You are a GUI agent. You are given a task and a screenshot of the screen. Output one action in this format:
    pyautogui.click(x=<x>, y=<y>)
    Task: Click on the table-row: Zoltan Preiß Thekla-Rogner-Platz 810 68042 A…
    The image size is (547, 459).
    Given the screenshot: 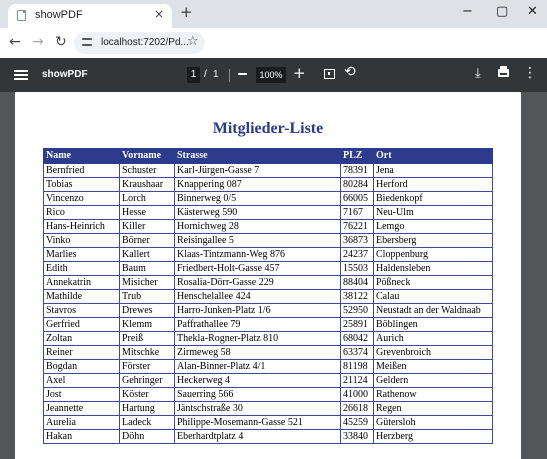 What is the action you would take?
    pyautogui.click(x=268, y=338)
    